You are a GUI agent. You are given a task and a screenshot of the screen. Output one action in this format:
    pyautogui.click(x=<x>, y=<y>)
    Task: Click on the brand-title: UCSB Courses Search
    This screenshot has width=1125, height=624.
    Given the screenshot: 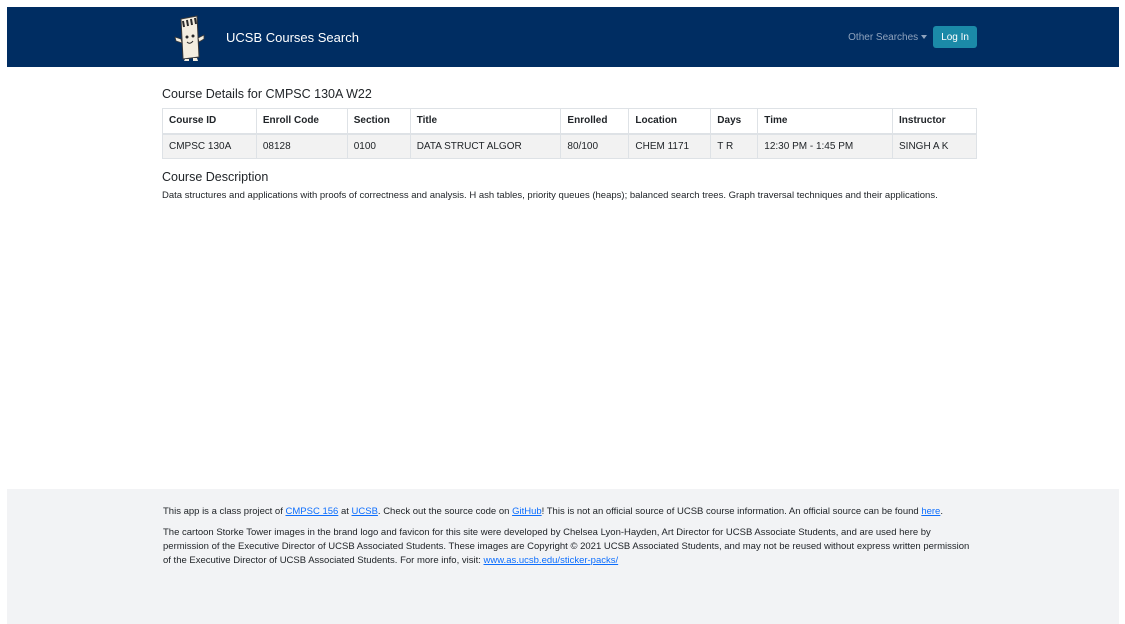 What is the action you would take?
    pyautogui.click(x=292, y=37)
    